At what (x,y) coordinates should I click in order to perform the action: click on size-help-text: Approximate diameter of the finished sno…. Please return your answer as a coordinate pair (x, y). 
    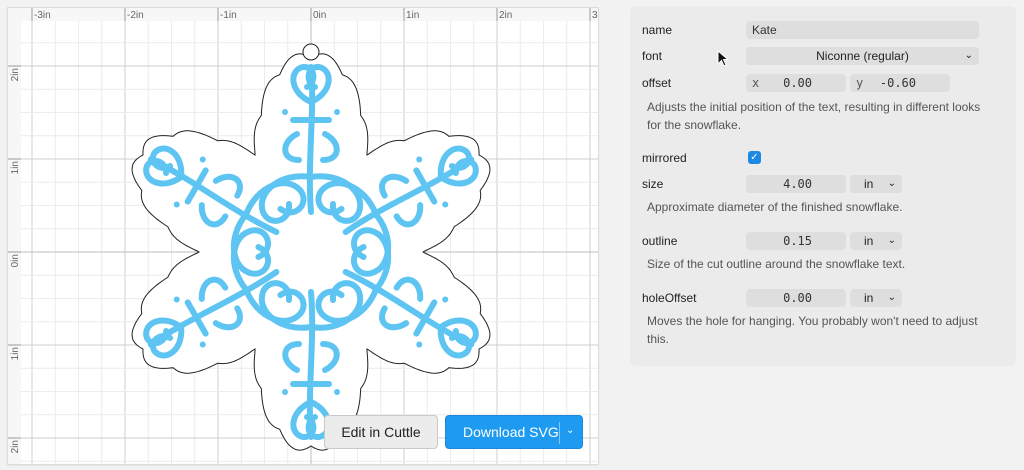
    Looking at the image, I should click on (775, 207).